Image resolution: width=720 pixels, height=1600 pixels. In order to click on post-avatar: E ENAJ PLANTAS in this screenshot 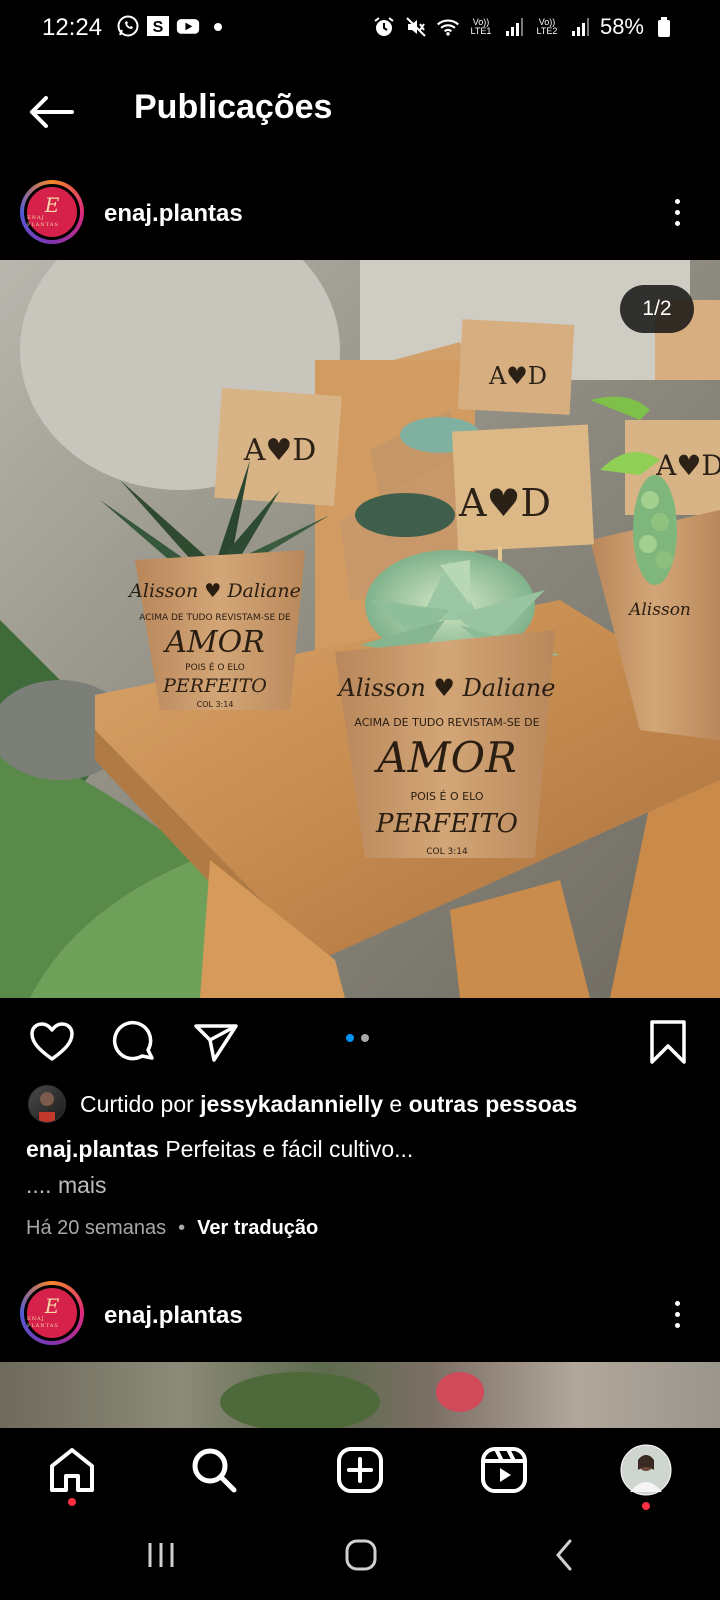, I will do `click(52, 212)`.